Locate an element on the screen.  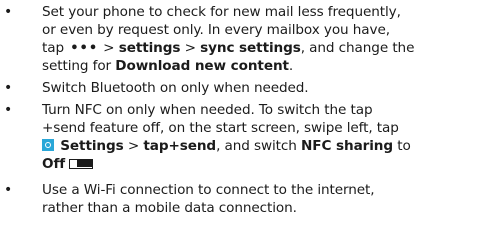
tip-2-line-1: Switch Bluetooth on only when needed. is located at coordinates (175, 88).